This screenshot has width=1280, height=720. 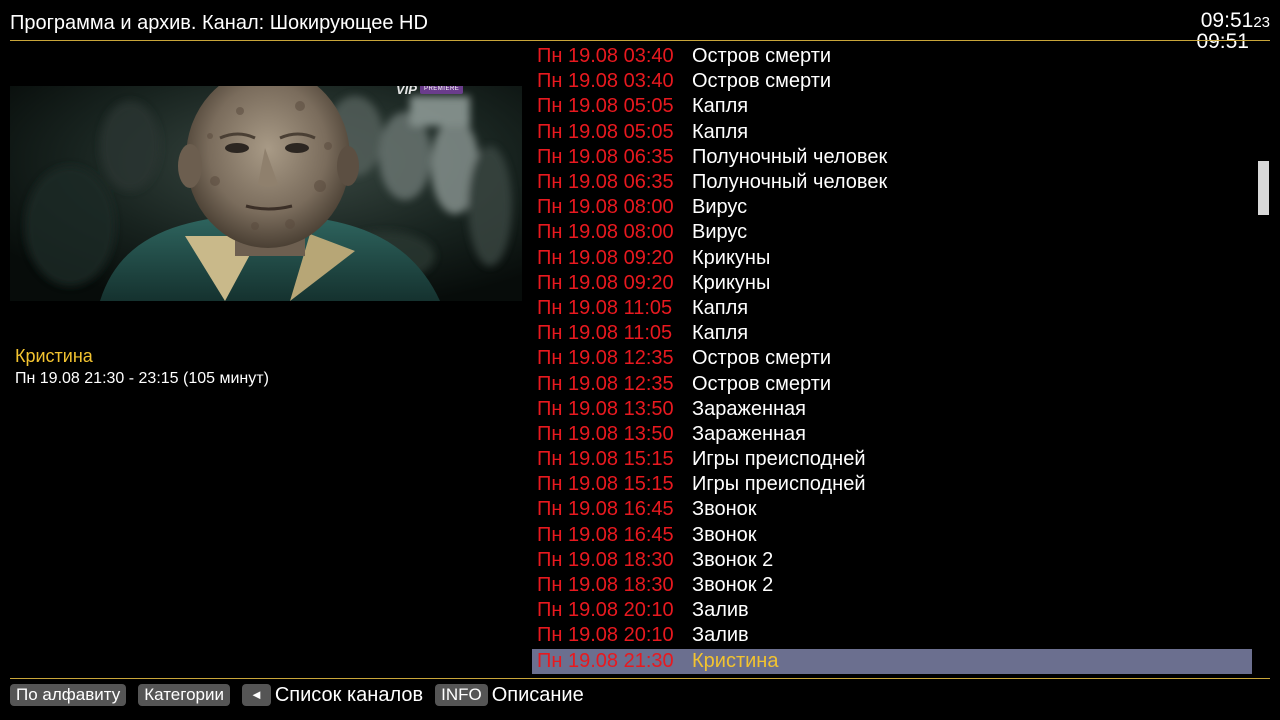 What do you see at coordinates (256, 695) in the screenshot?
I see `left-arrow-icon: ◄` at bounding box center [256, 695].